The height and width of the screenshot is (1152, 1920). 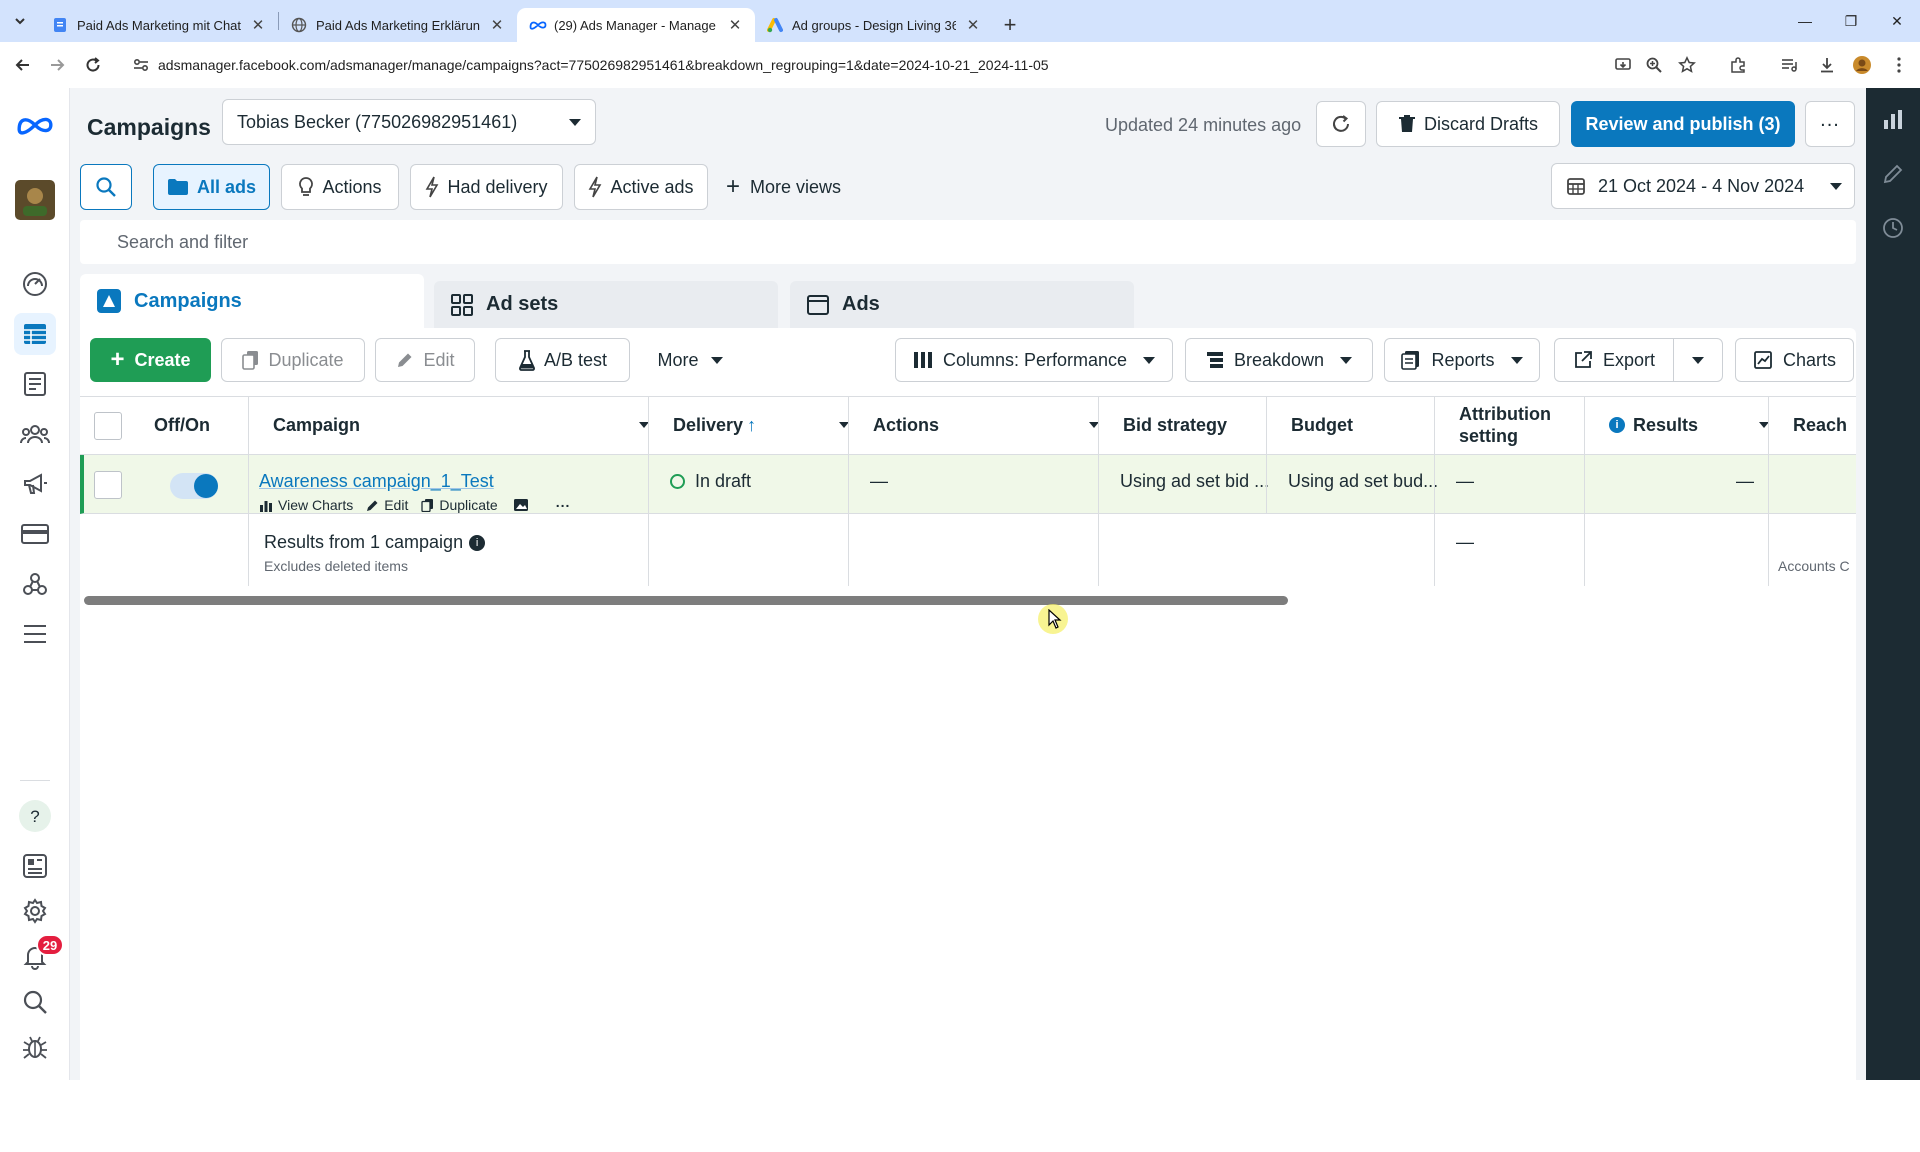 I want to click on browser-tab-1: Paid Ads Marketing mit ChatGP ✕, so click(x=159, y=25).